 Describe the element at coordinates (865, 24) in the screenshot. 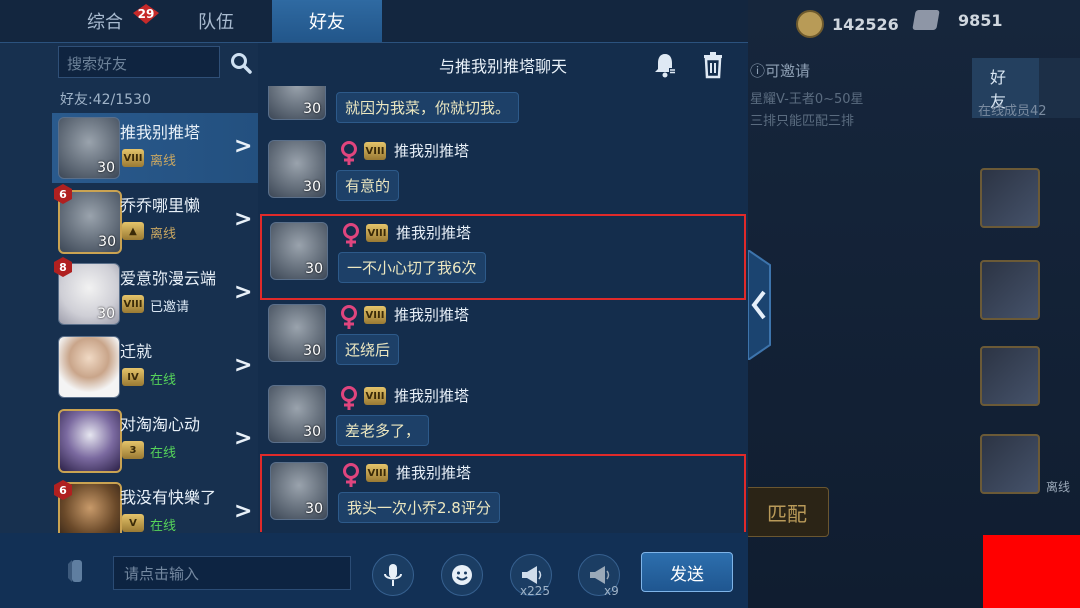

I see `gold-amount: 142526` at that location.